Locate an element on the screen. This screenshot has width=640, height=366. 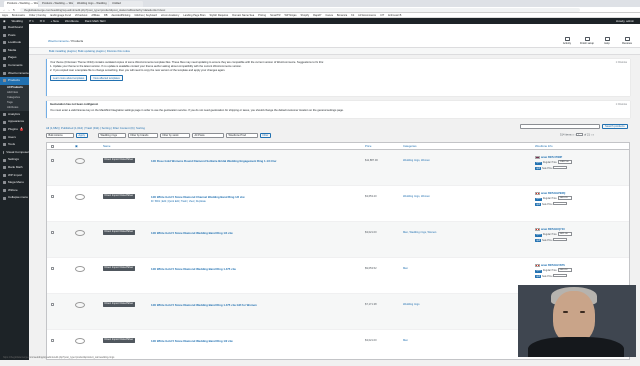
bookmark-link: eCom Academy is located at coordinates (170, 15).